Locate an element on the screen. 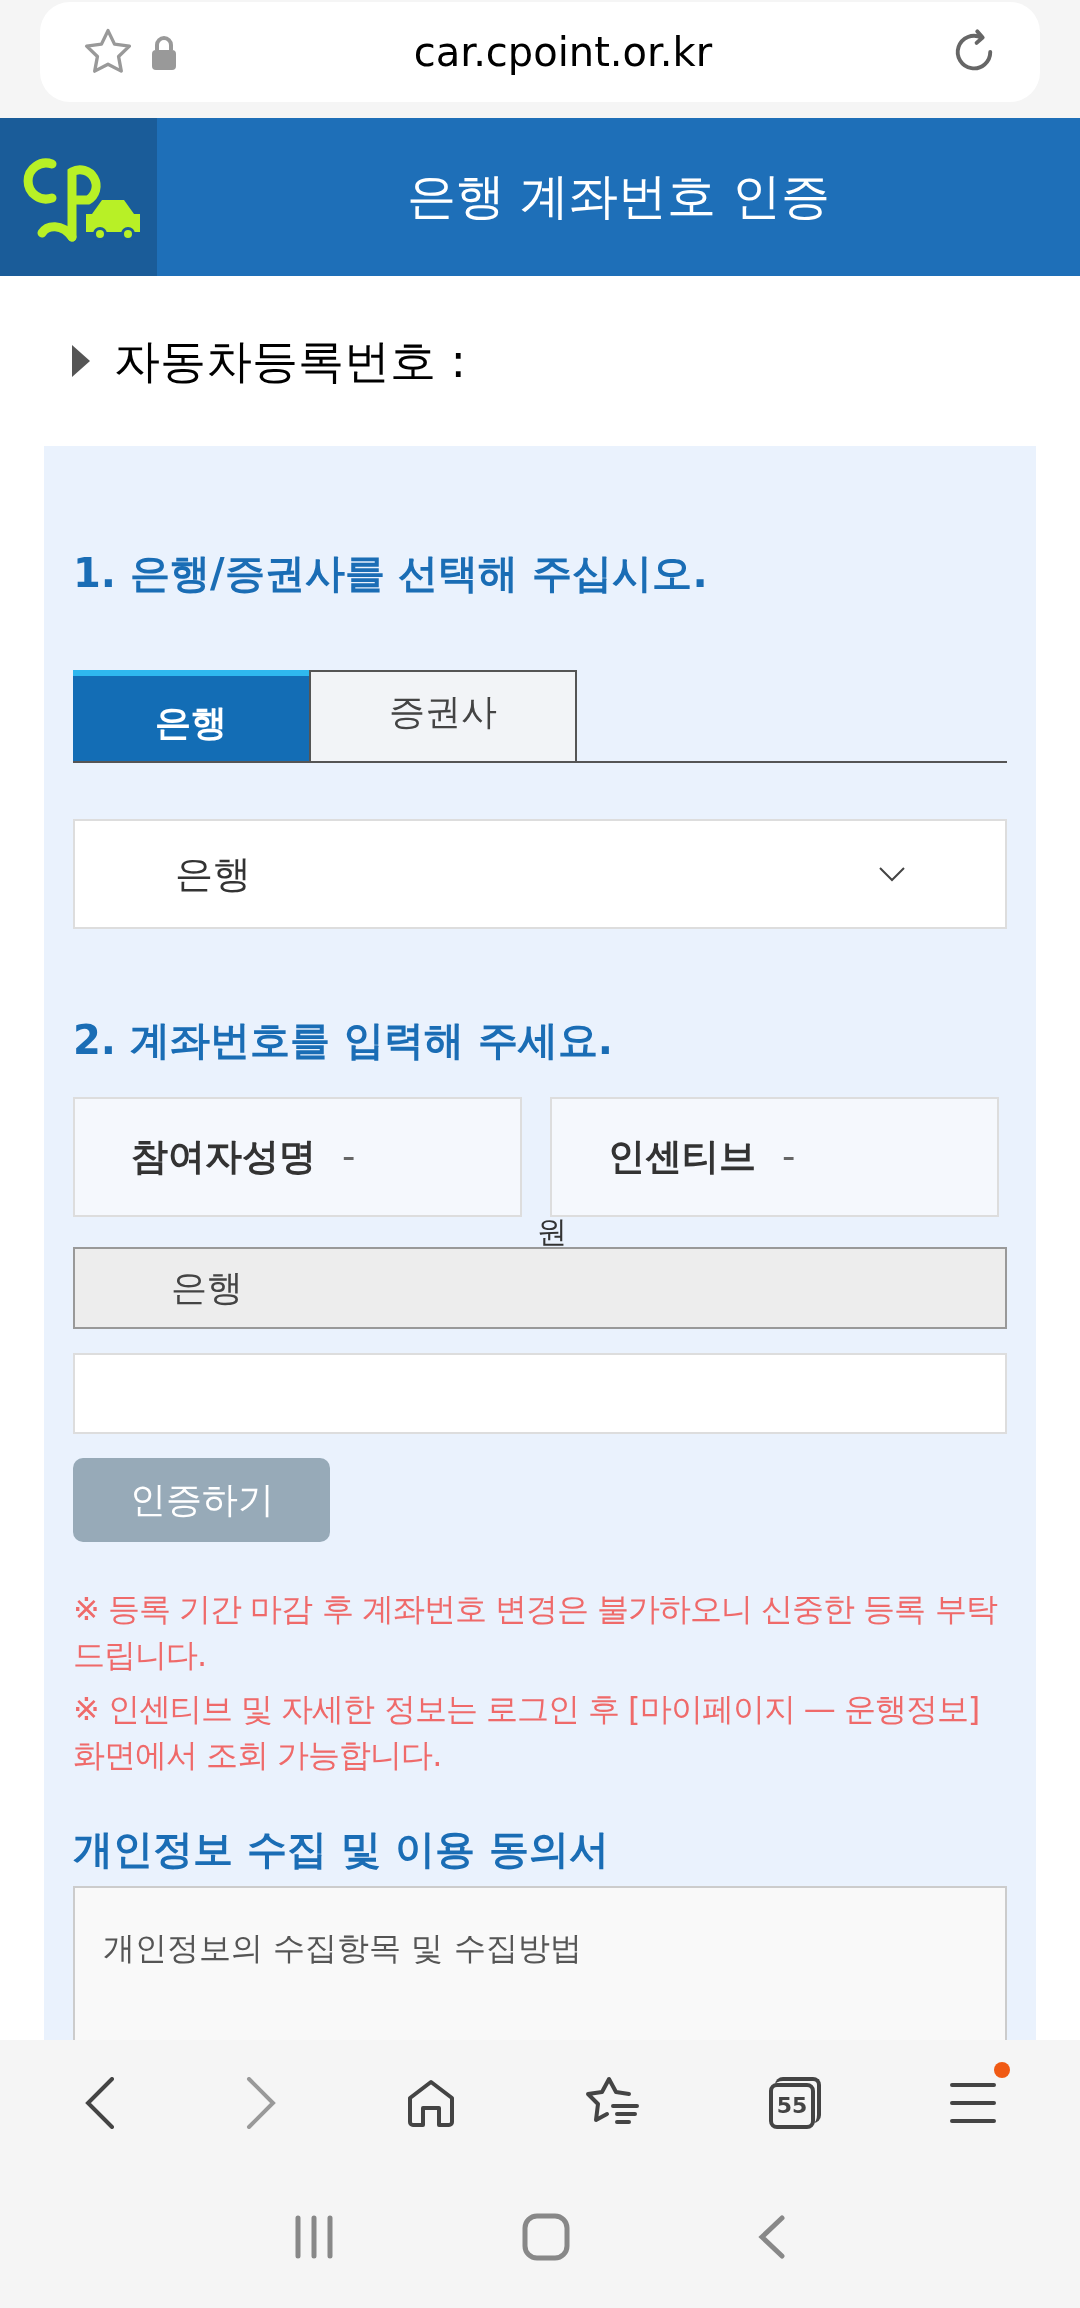  car-number-label: 자동차등록번호 : is located at coordinates (290, 361).